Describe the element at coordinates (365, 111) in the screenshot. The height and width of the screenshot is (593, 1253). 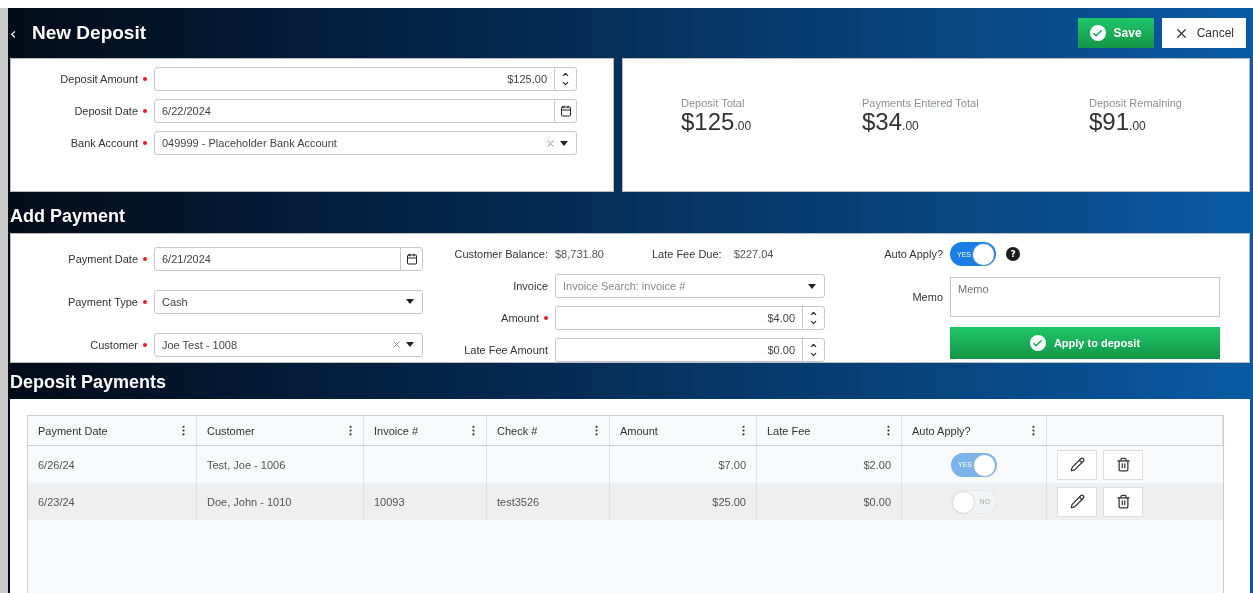
I see `input-field: 6/22/2024` at that location.